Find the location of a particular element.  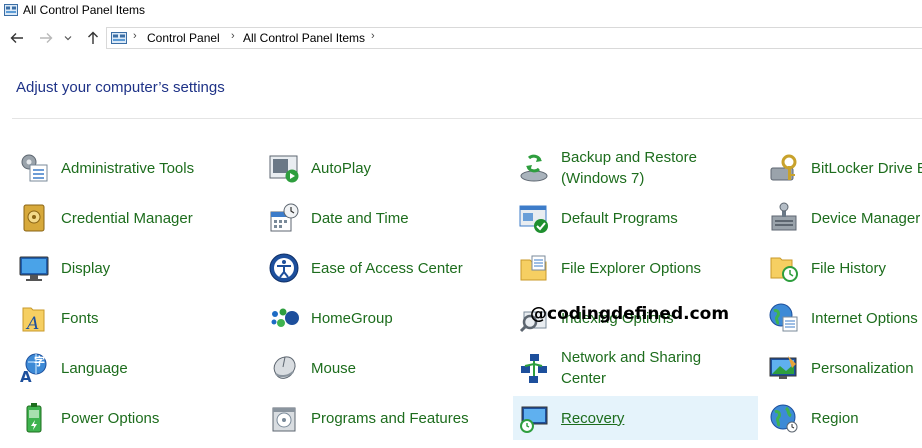

chevron-down-icon is located at coordinates (68, 38).